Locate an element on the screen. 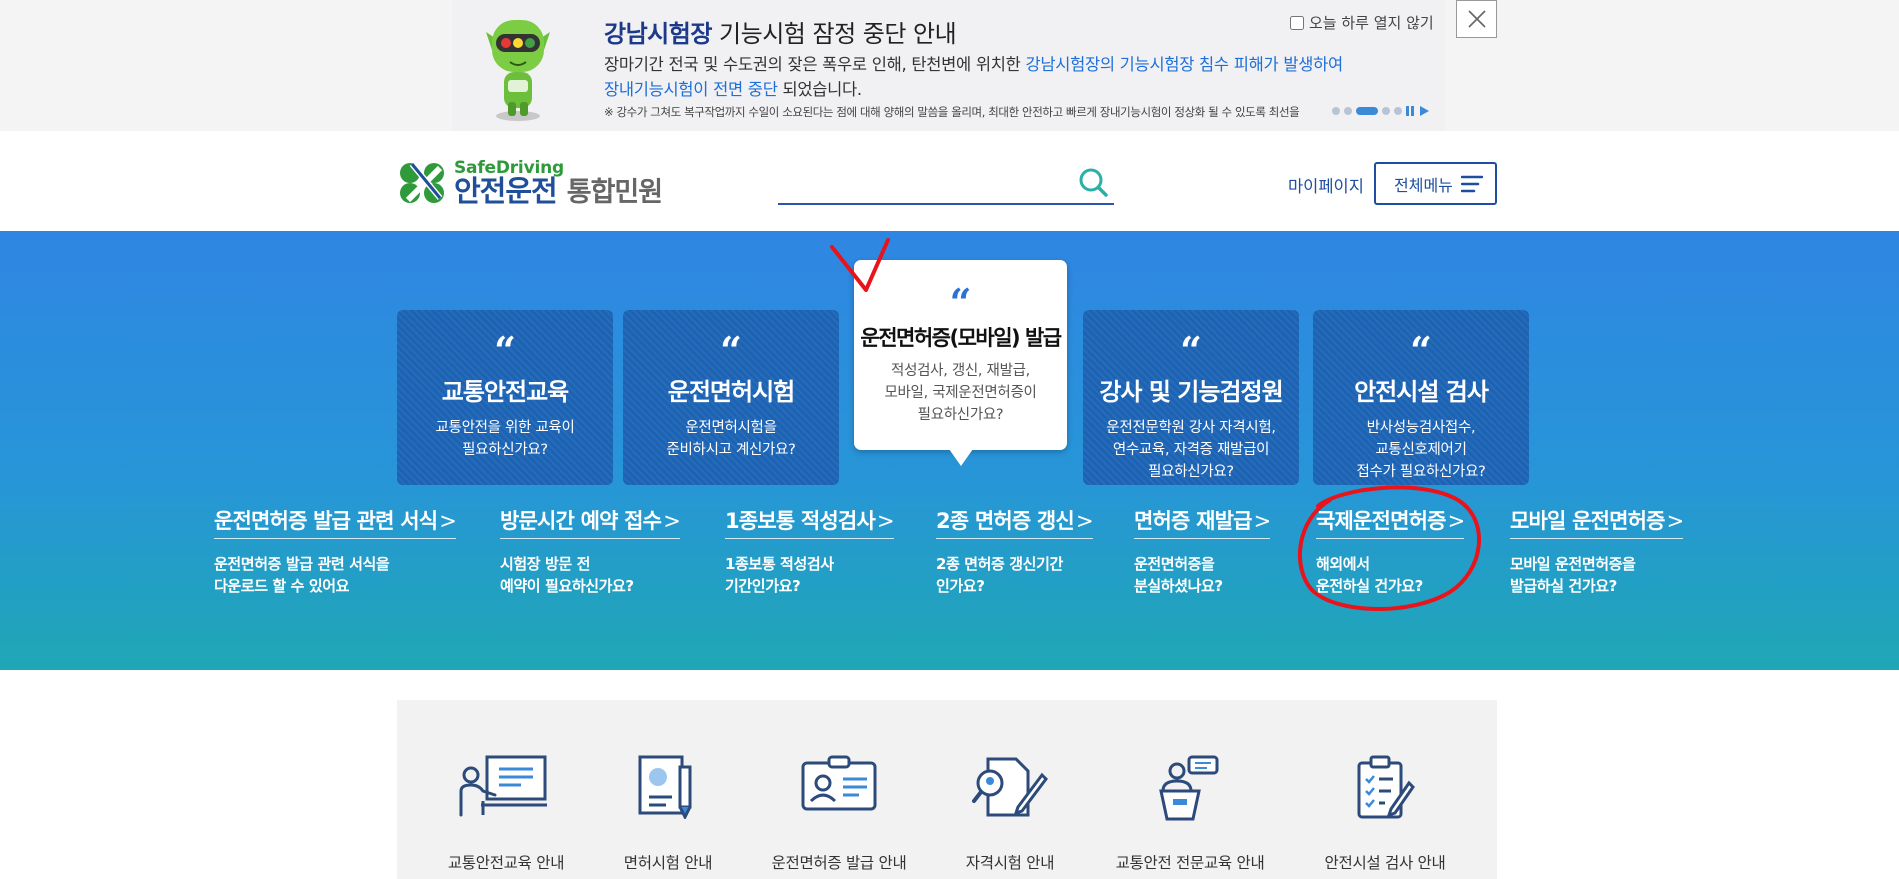 The width and height of the screenshot is (1899, 879). card-safety-facility-inspection: “ 안전시설 검사 반사성능검사접수, 교통신호제어기 접수가 필요하신가요? is located at coordinates (1421, 397).